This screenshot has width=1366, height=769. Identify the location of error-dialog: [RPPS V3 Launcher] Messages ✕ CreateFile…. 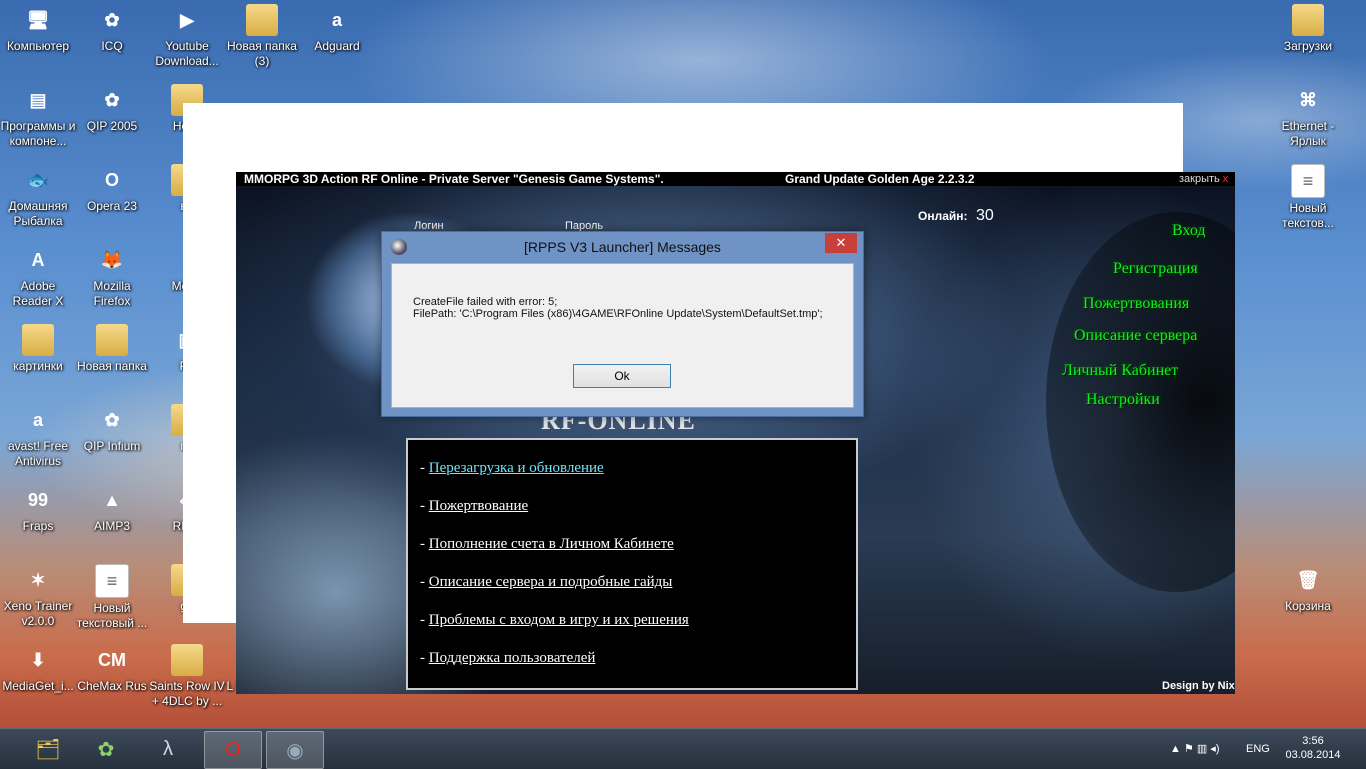
(622, 324).